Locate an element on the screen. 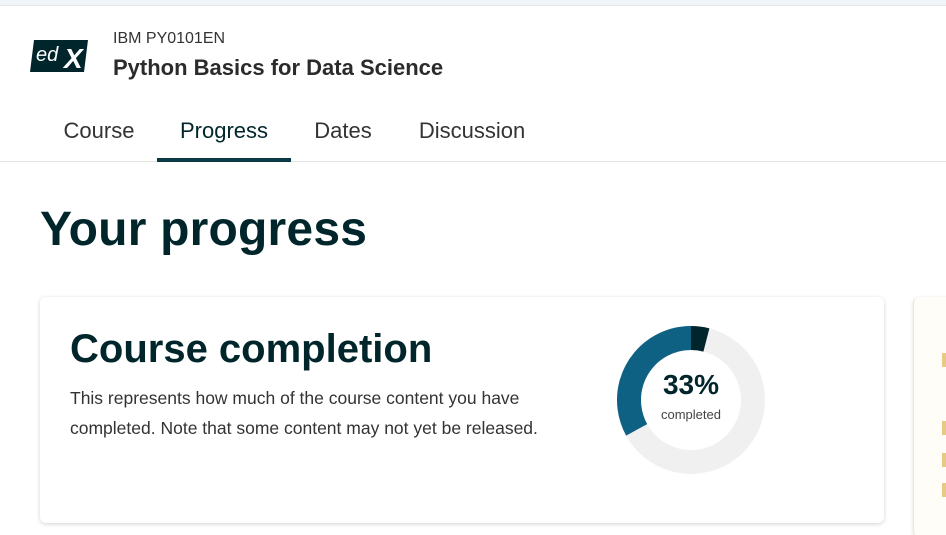 This screenshot has height=535, width=946. course-tabs: Course Progress Dates Discussion is located at coordinates (473, 133).